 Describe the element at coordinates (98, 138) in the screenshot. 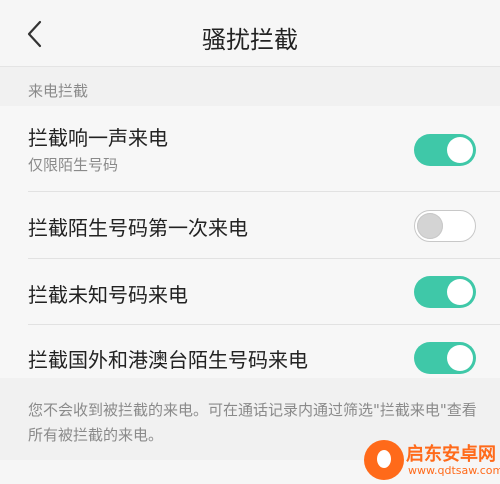

I see `setting-title: 拦截响一声来电` at that location.